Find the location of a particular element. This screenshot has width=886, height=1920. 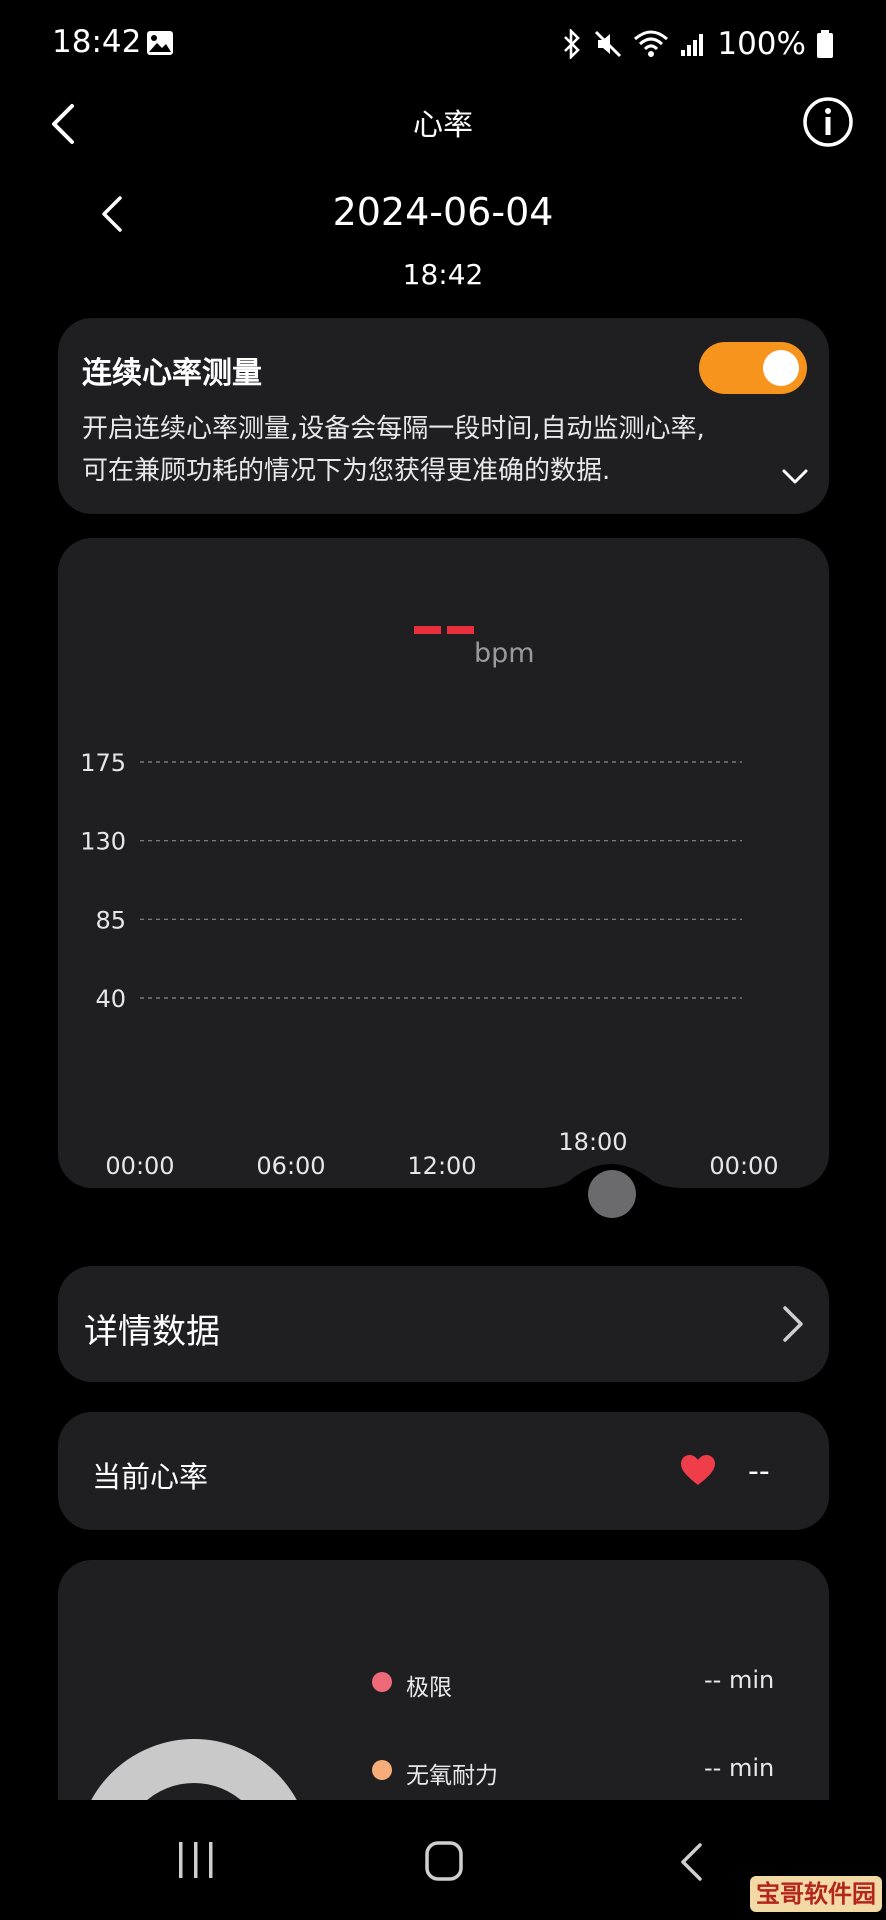

chevron-down-icon is located at coordinates (795, 476).